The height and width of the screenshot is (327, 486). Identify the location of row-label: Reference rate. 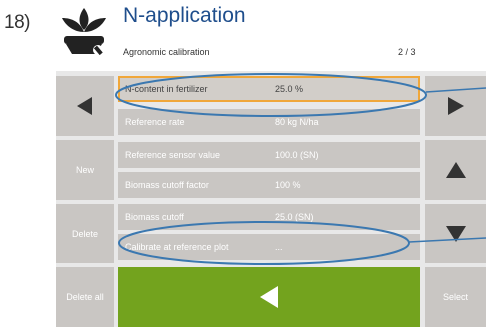
(155, 122).